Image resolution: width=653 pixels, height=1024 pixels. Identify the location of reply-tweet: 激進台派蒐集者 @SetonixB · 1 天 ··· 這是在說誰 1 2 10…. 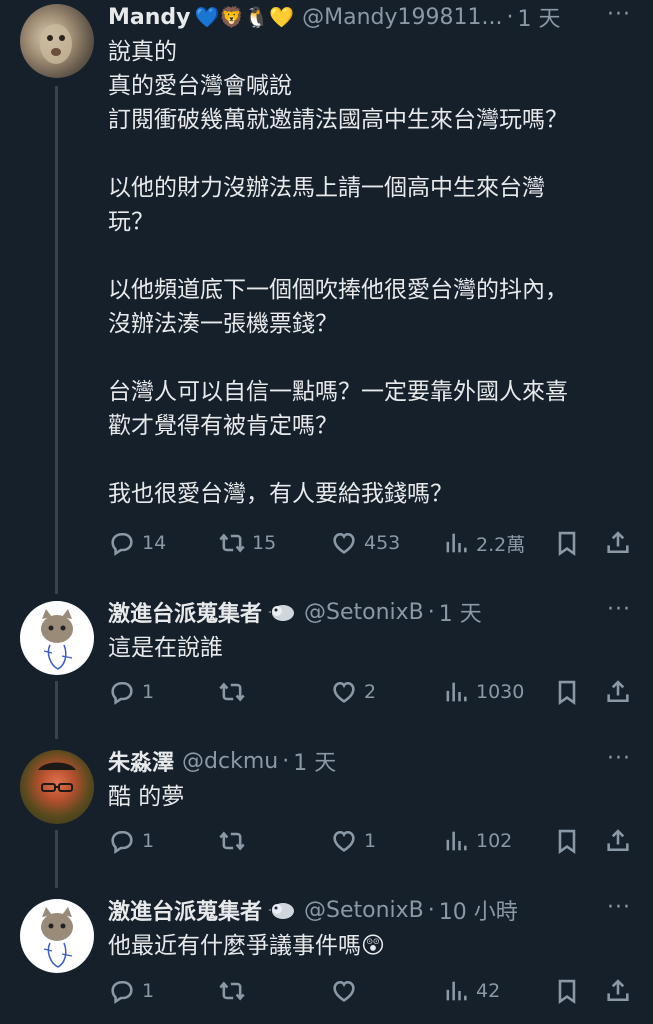
(326, 667).